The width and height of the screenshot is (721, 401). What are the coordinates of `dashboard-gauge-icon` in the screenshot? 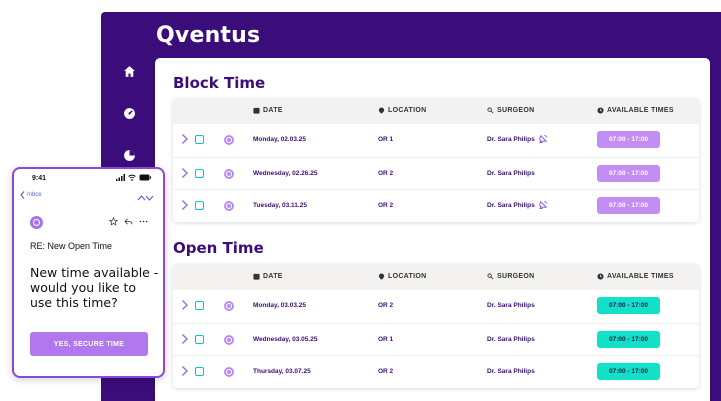 It's located at (129, 113).